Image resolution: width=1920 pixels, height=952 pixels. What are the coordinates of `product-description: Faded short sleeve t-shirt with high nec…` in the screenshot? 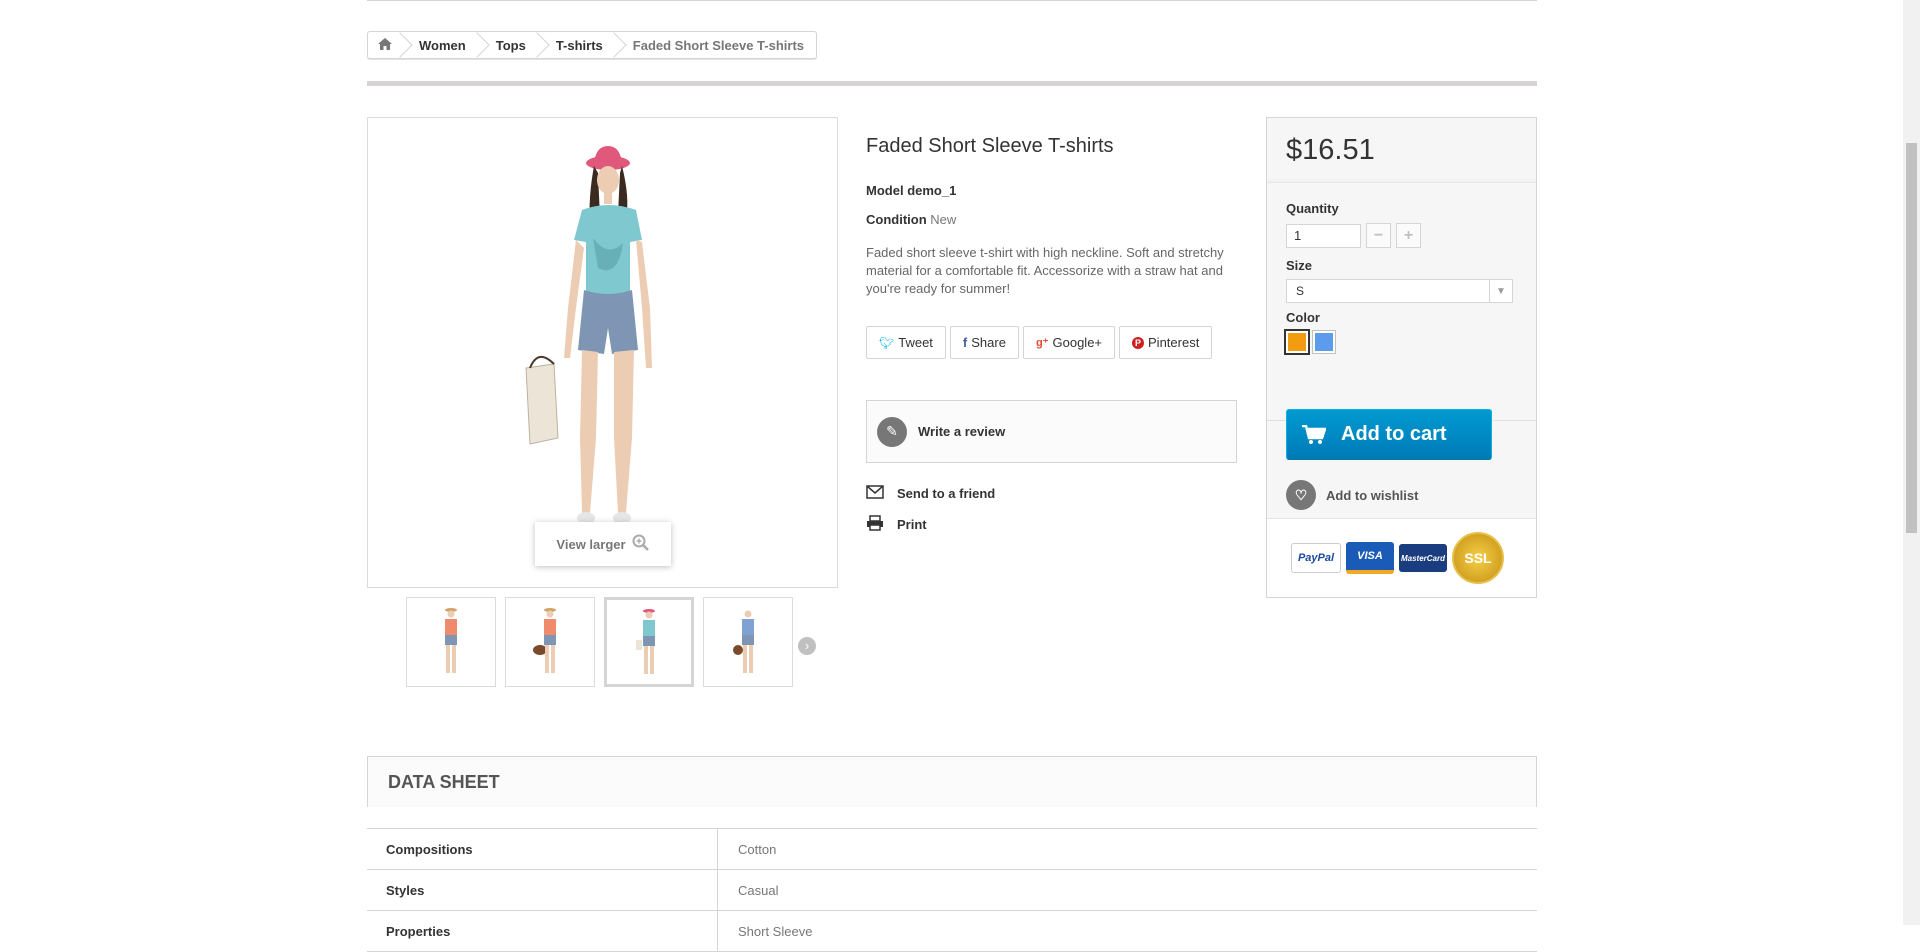 It's located at (1045, 270).